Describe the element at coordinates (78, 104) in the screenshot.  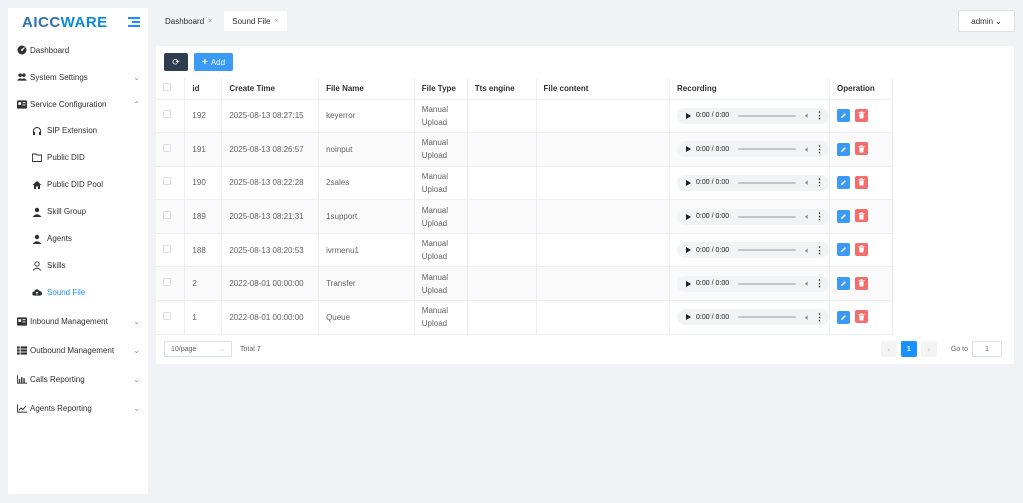
I see `sidebar-item-service-configuration: Service Configuration ⌃` at that location.